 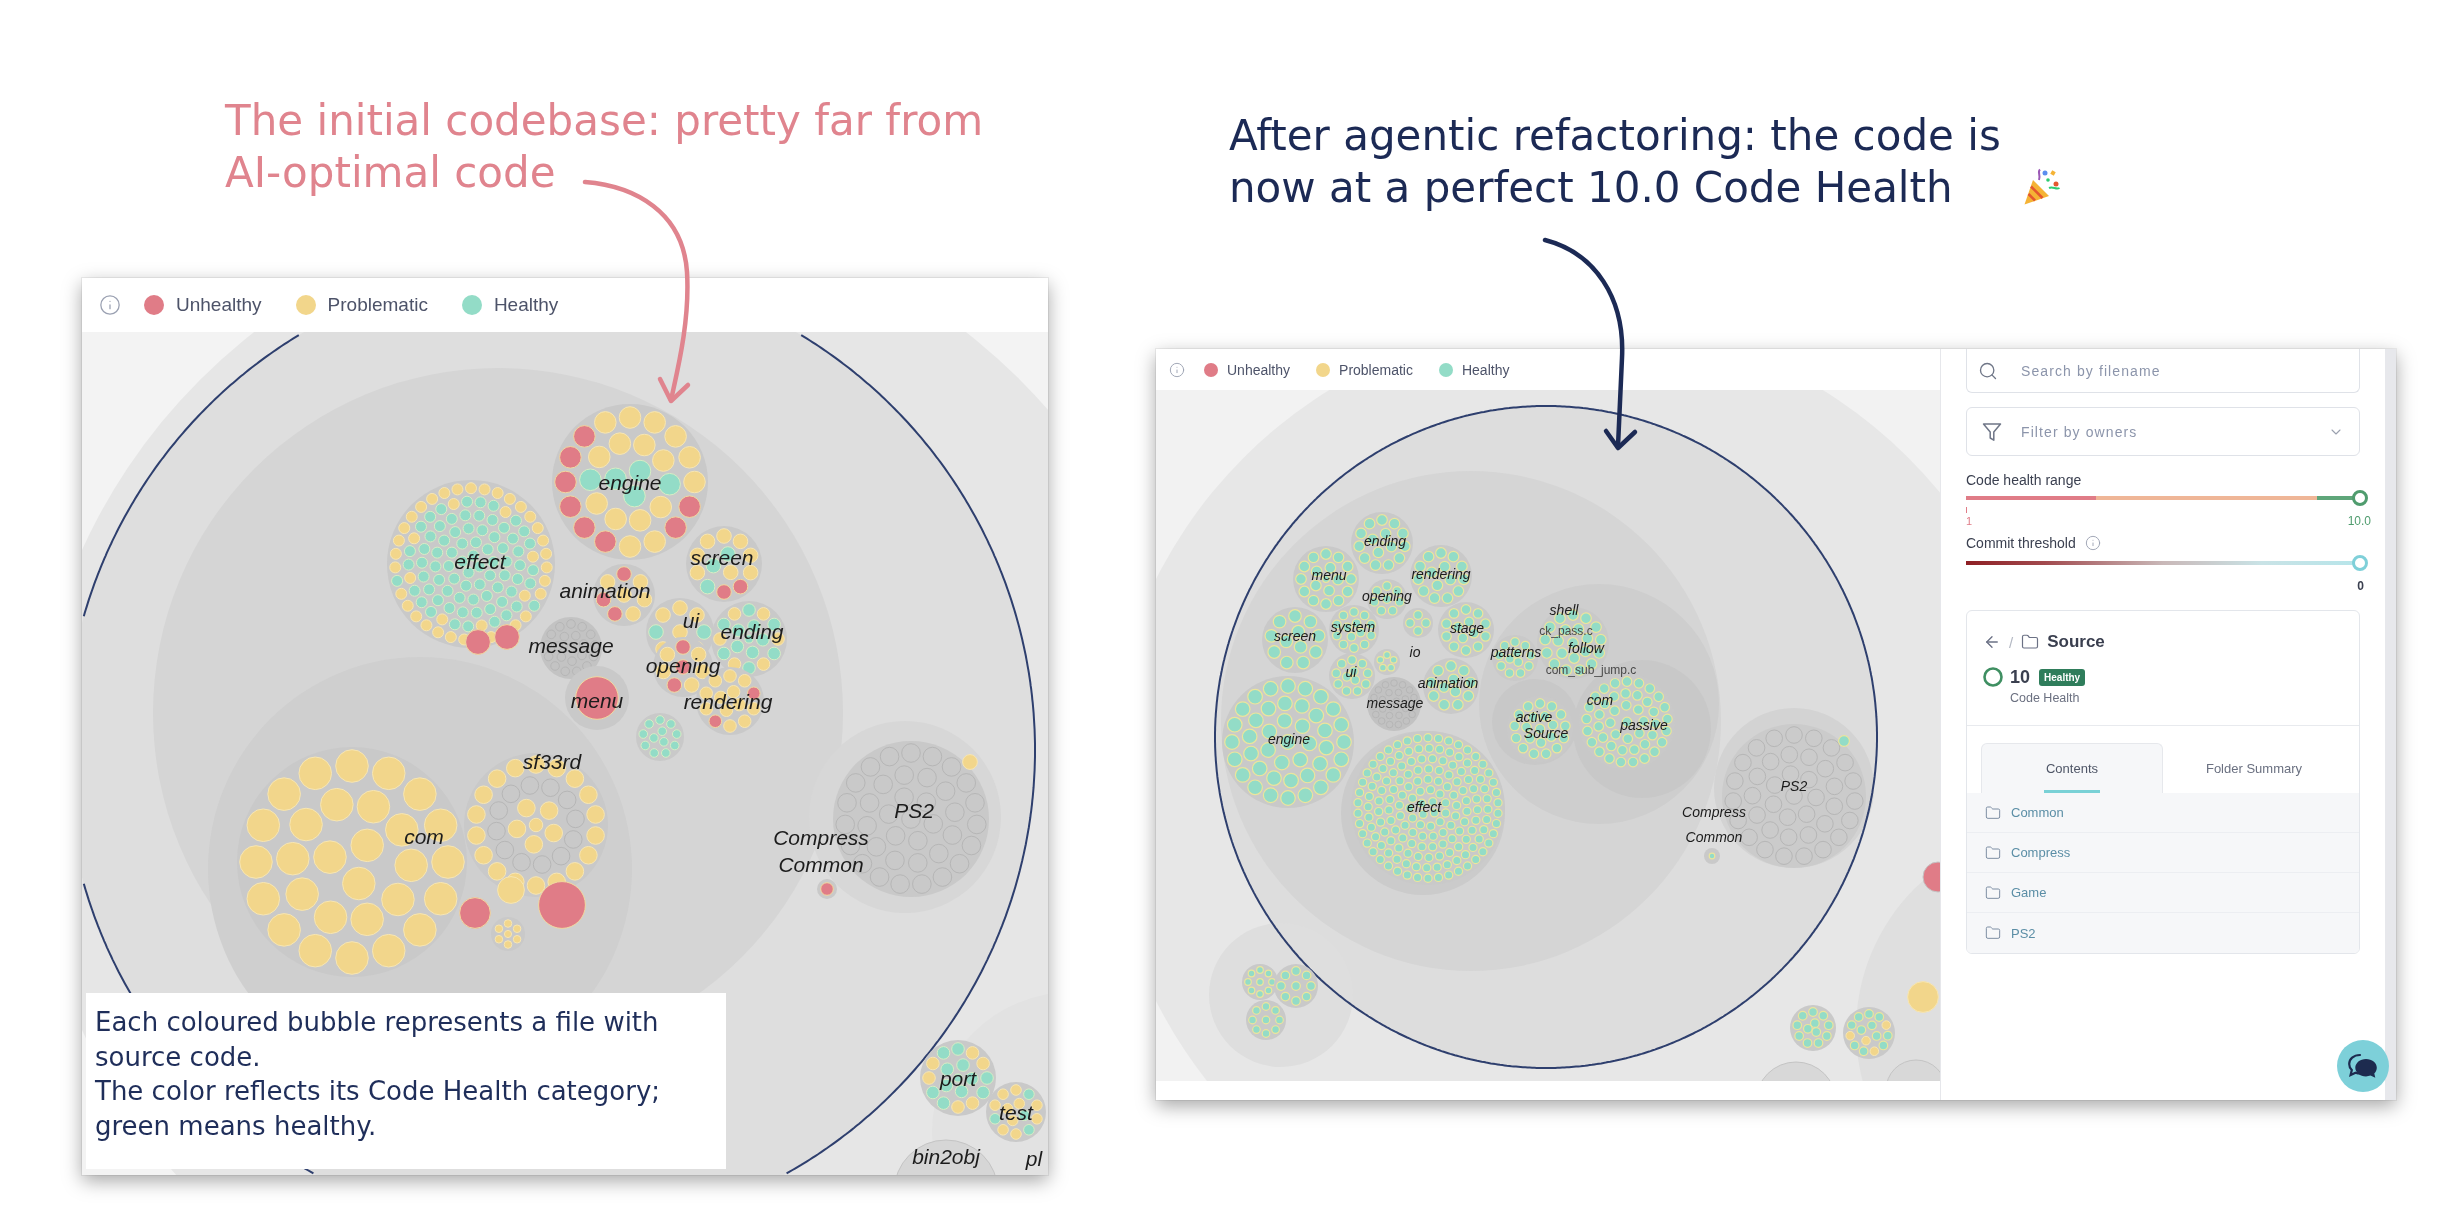 I want to click on folder-row: Compress, so click(x=2163, y=853).